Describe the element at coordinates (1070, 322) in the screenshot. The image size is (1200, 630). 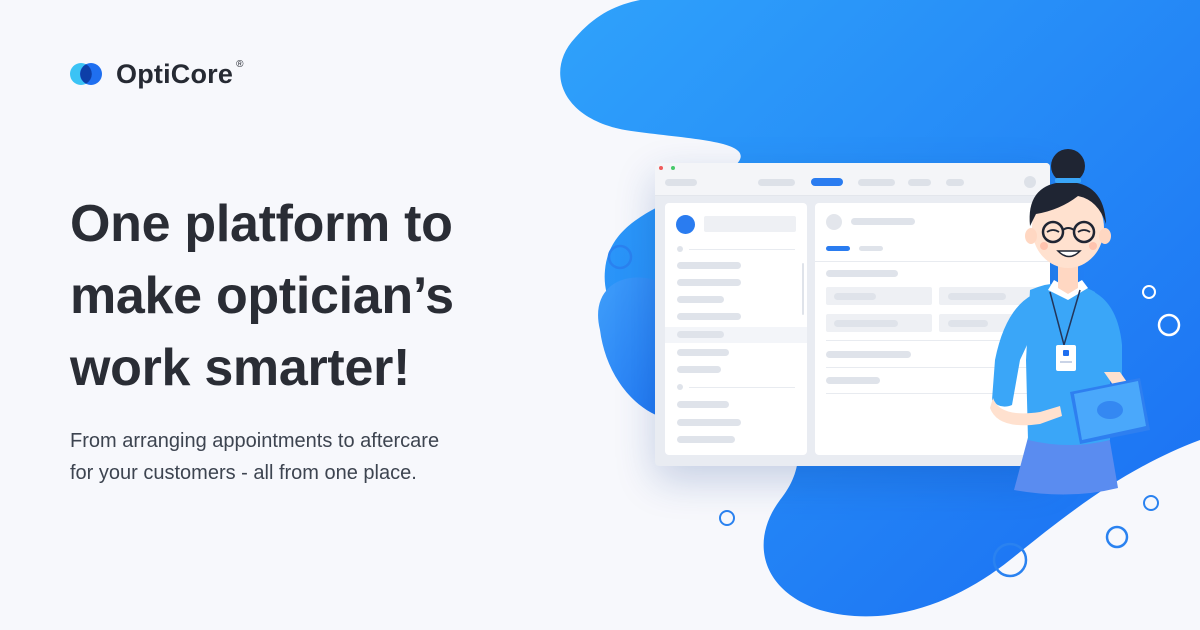
I see `optician-character` at that location.